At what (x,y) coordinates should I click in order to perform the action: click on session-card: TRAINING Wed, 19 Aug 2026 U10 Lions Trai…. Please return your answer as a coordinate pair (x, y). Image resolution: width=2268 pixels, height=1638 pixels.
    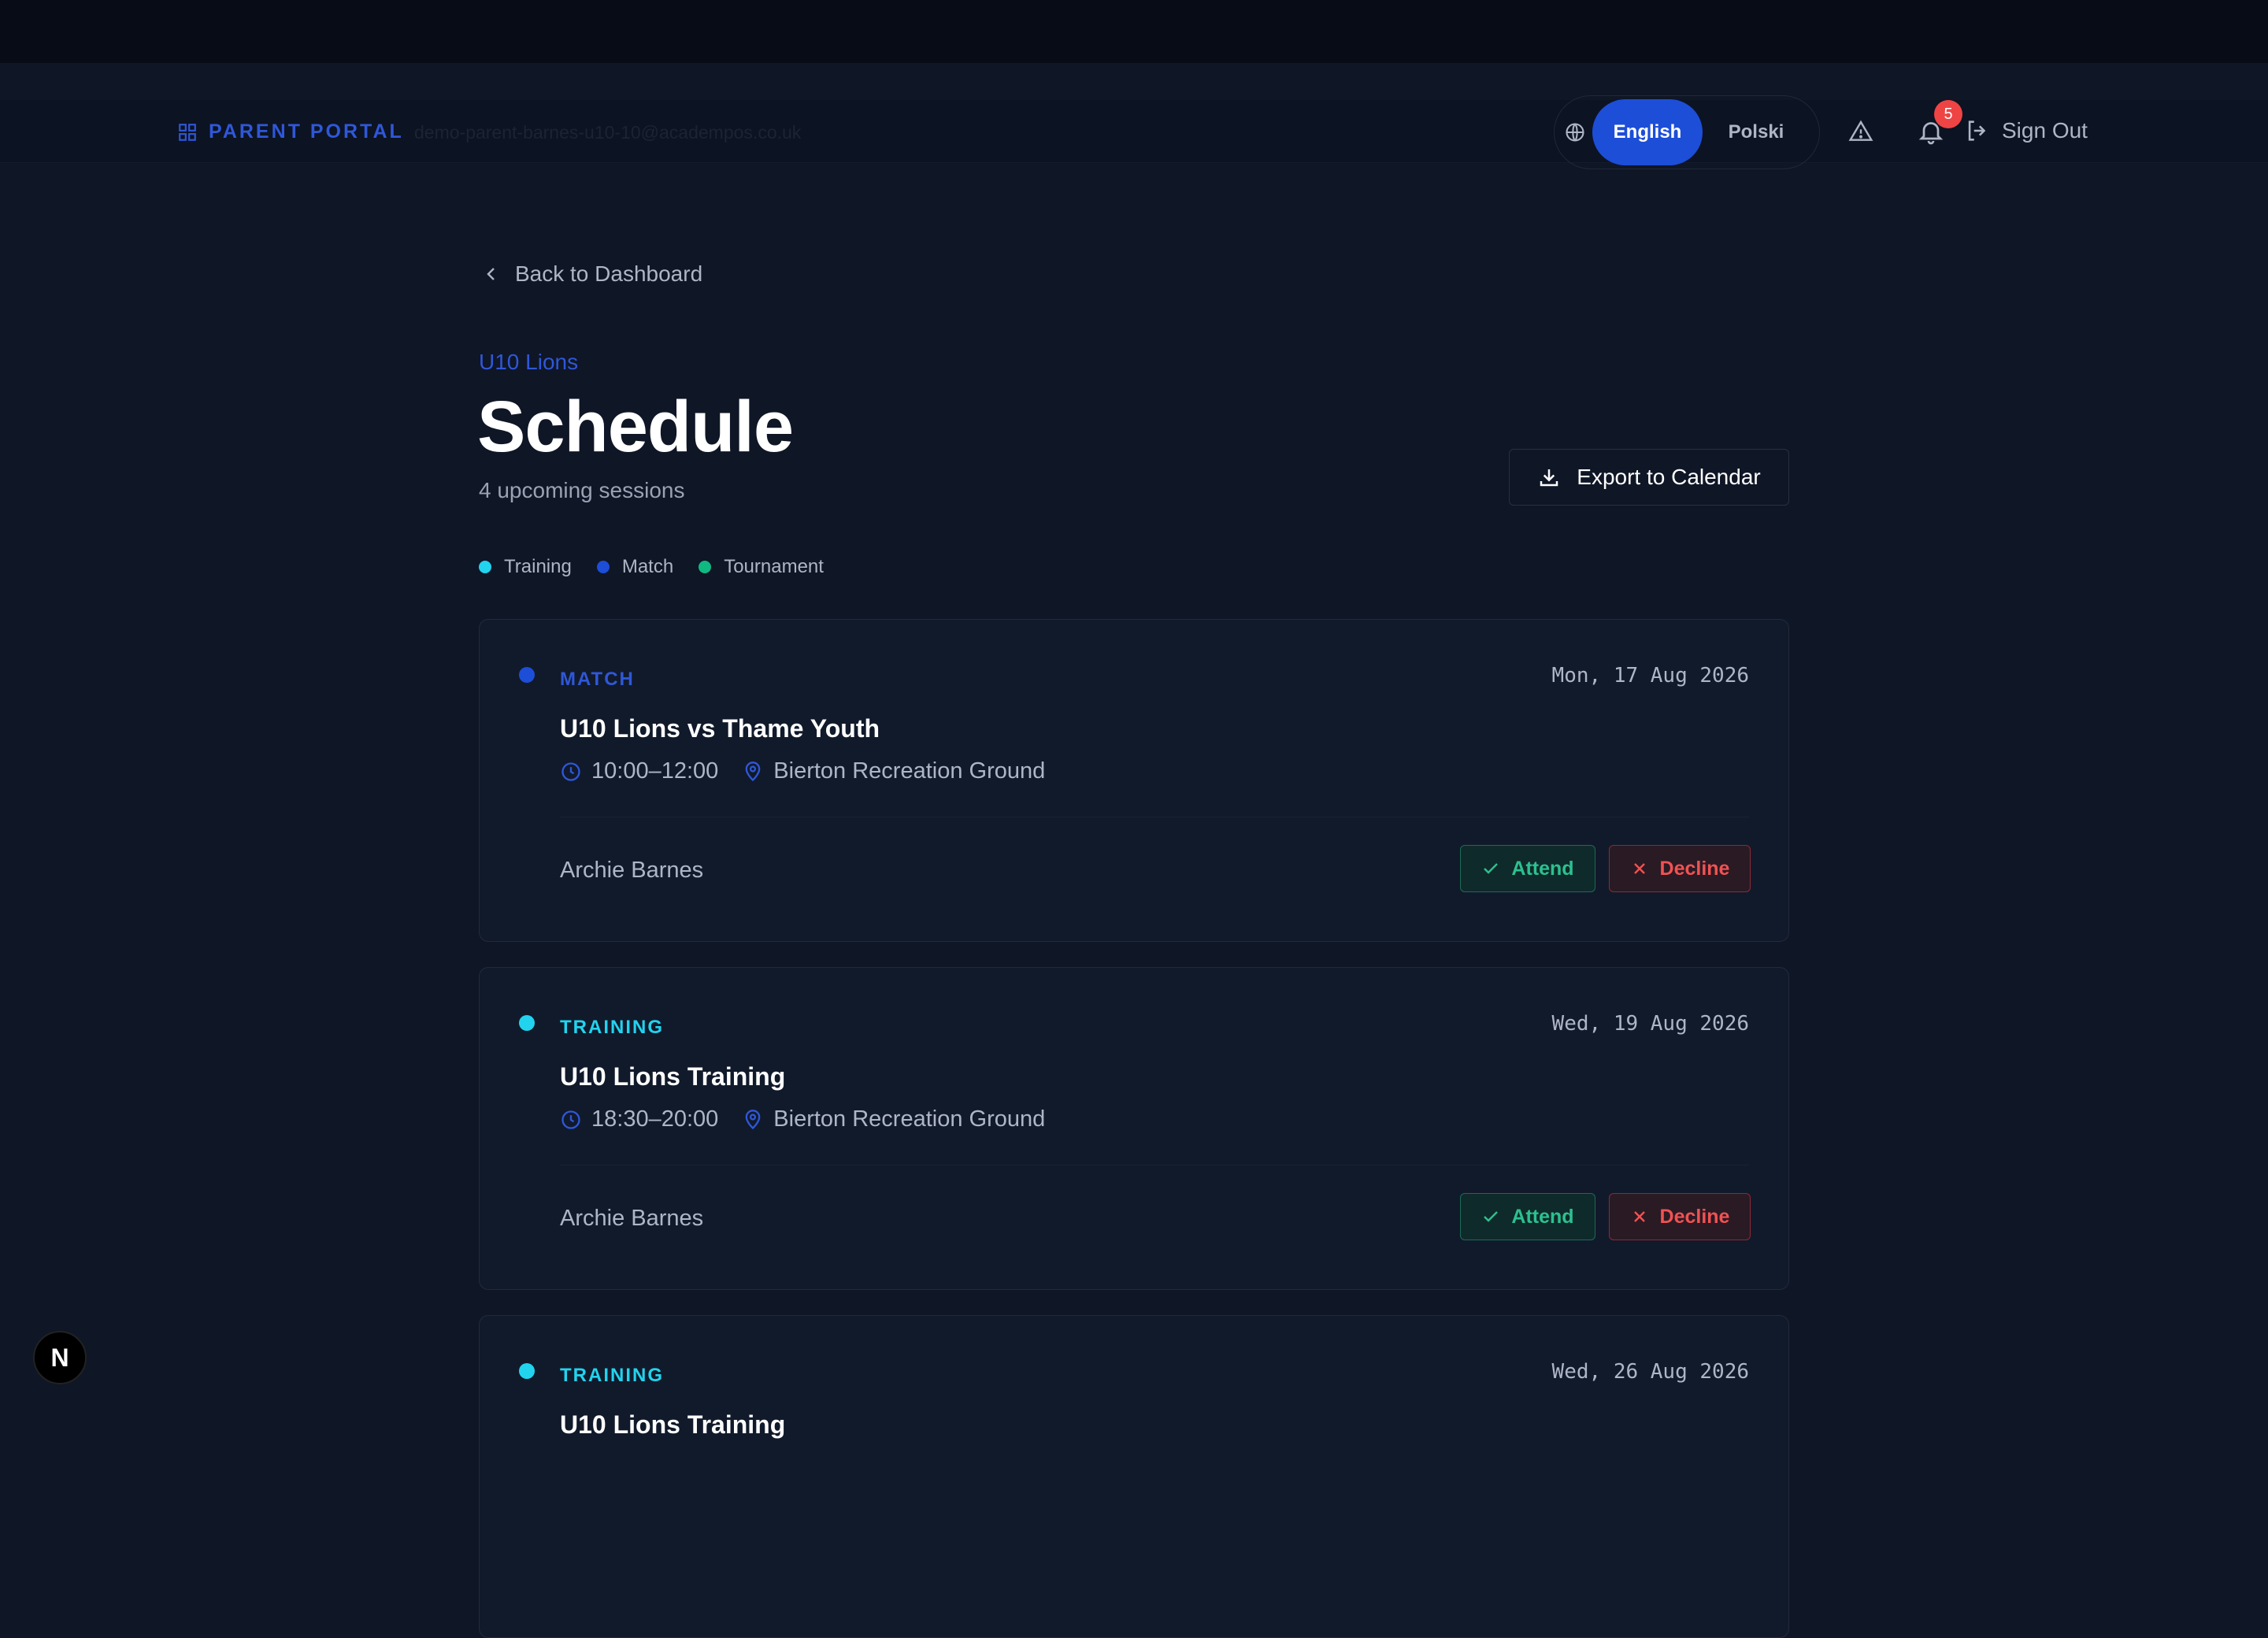
    Looking at the image, I should click on (1134, 1128).